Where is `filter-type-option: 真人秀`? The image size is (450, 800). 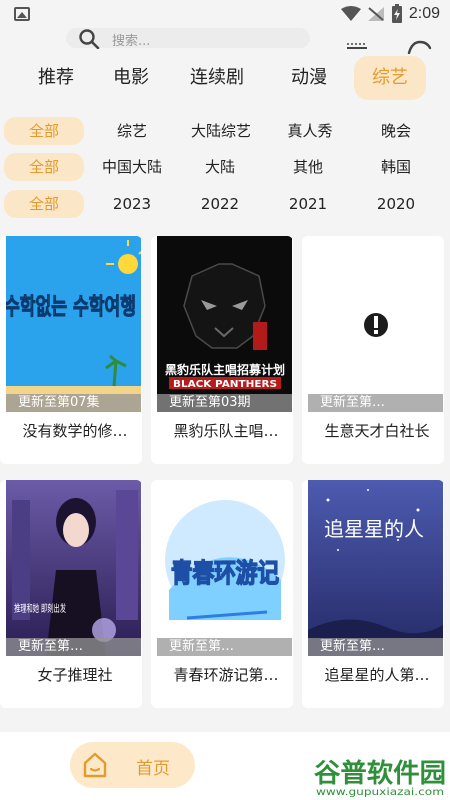
filter-type-option: 真人秀 is located at coordinates (310, 131).